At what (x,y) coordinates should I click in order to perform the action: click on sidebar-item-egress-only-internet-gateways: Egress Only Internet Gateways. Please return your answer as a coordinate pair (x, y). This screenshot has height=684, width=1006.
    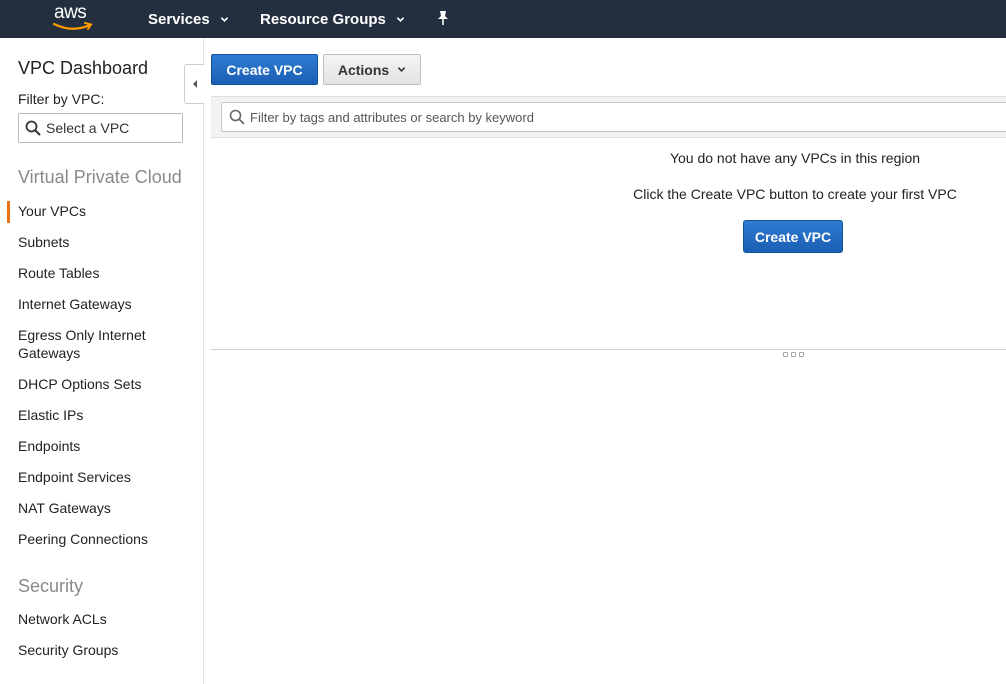
    Looking at the image, I should click on (93, 344).